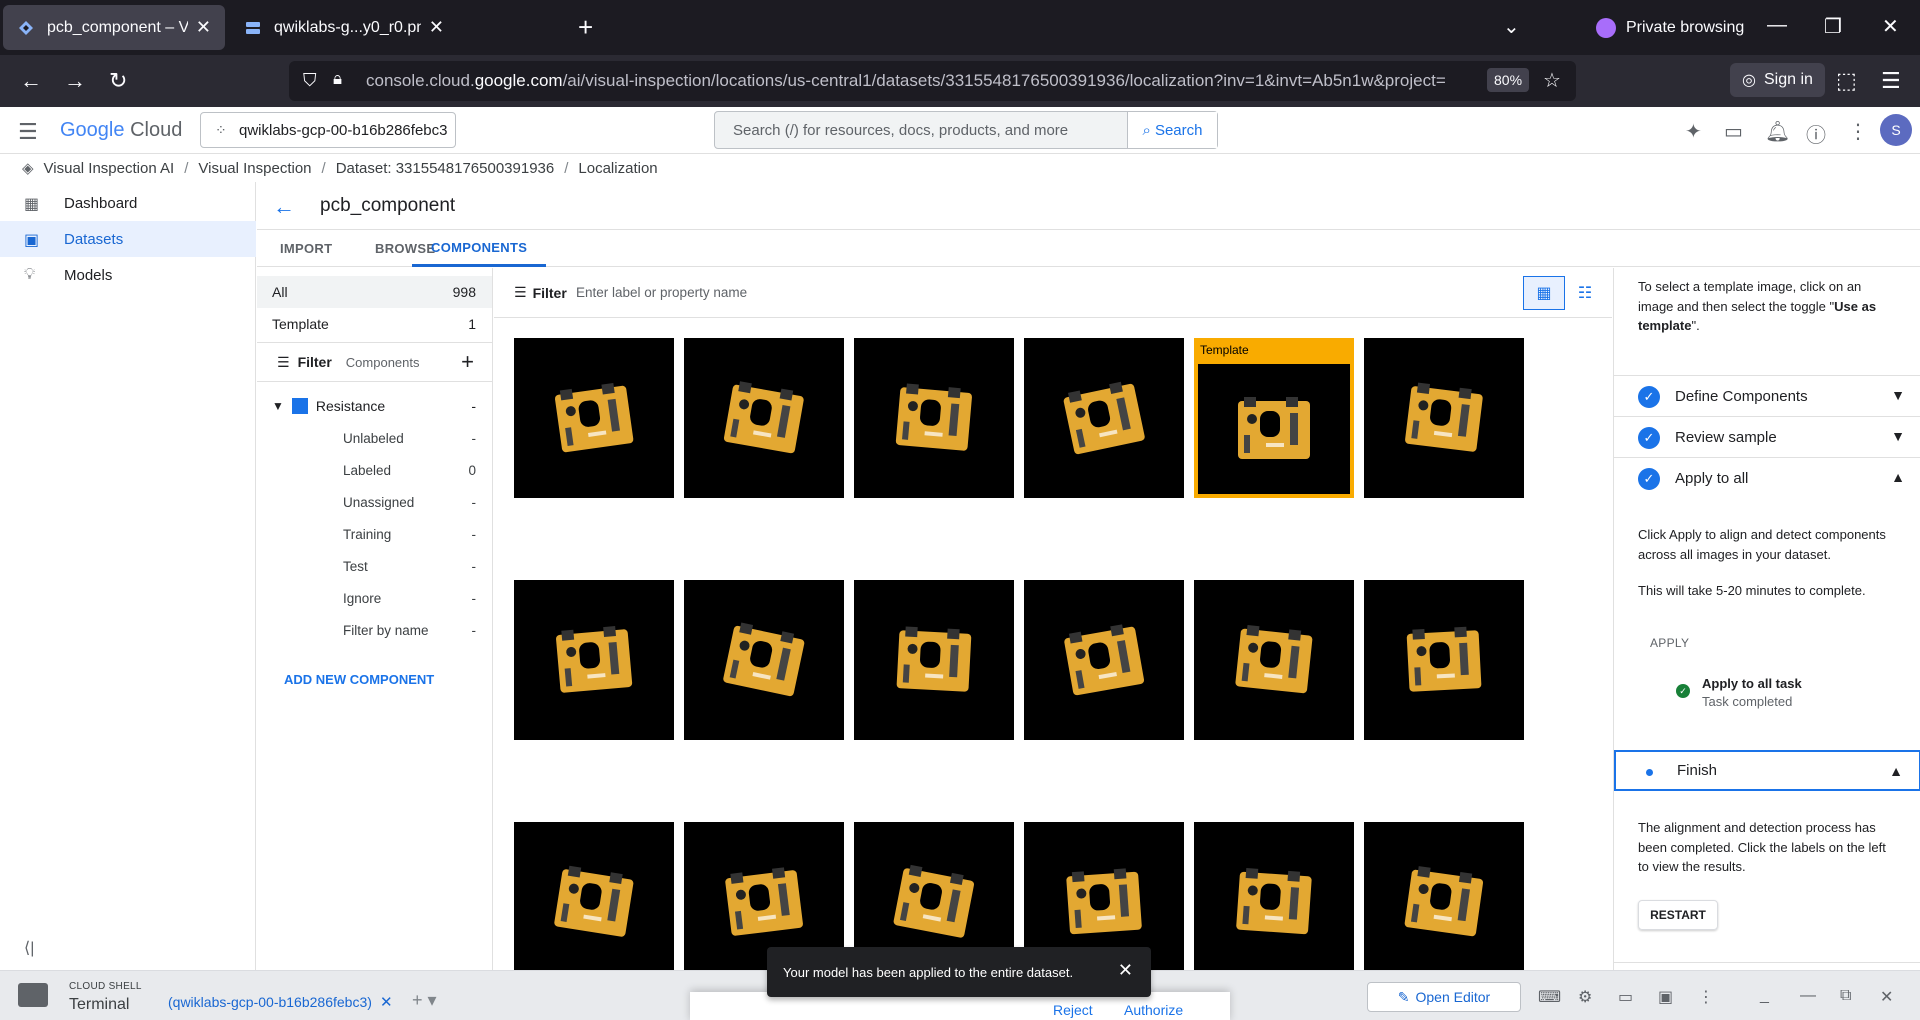 The image size is (1920, 1020). I want to click on open-editor-button: ✎ Open Editor, so click(1444, 997).